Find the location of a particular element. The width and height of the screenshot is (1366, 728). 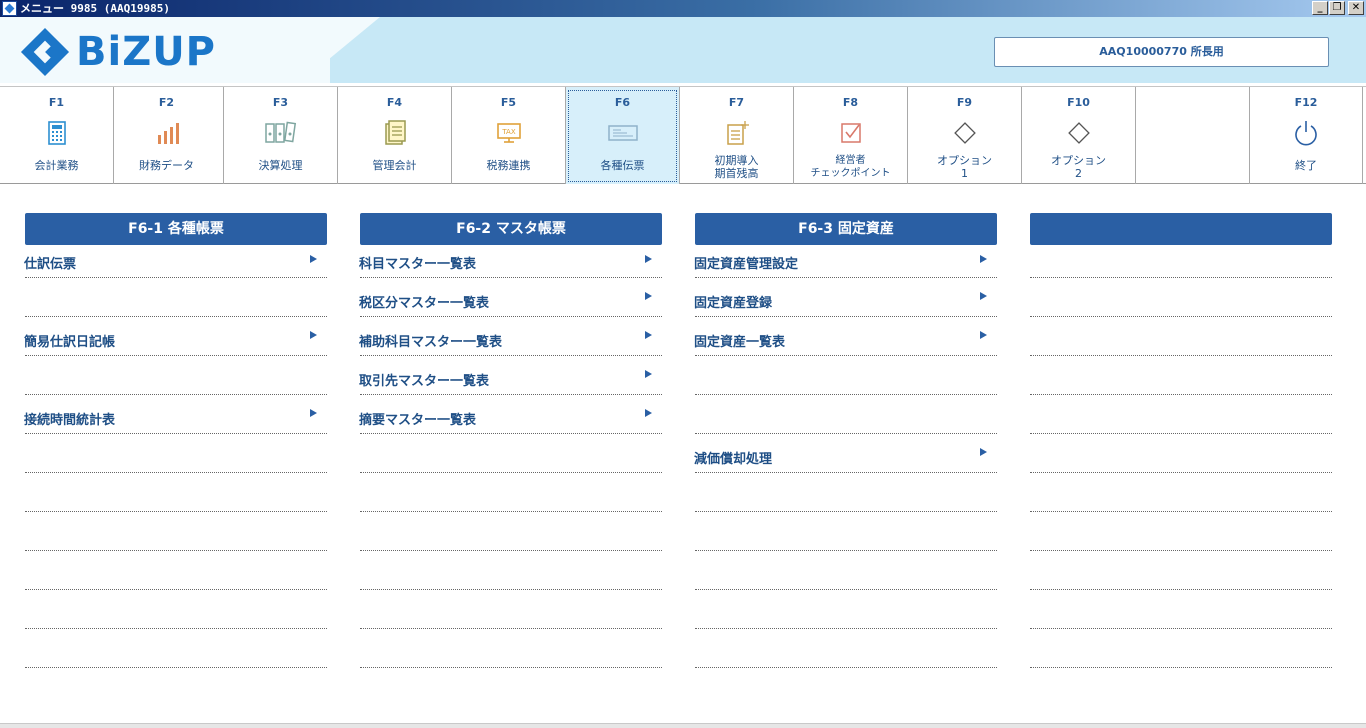

menu-item: 固定資産管理設定 is located at coordinates (845, 261).